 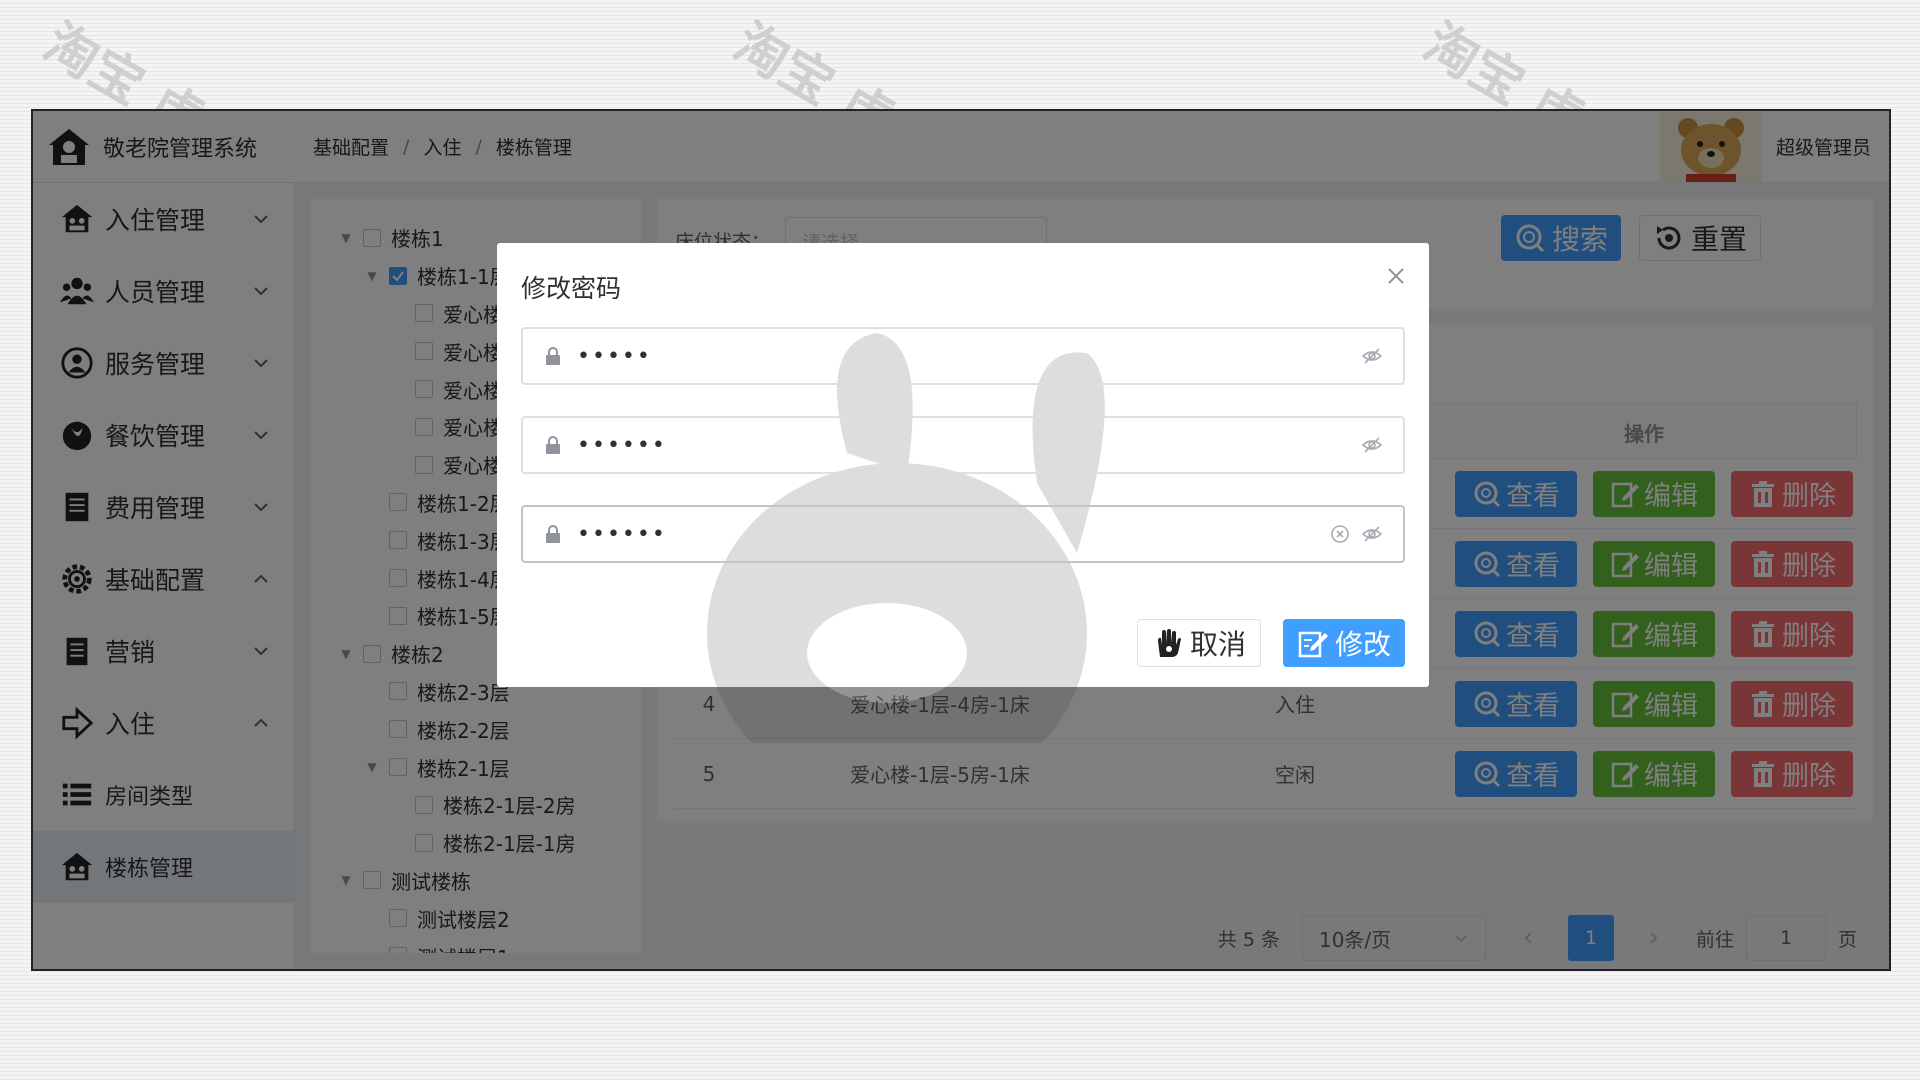 What do you see at coordinates (963, 445) in the screenshot?
I see `new-password-input: ••••••` at bounding box center [963, 445].